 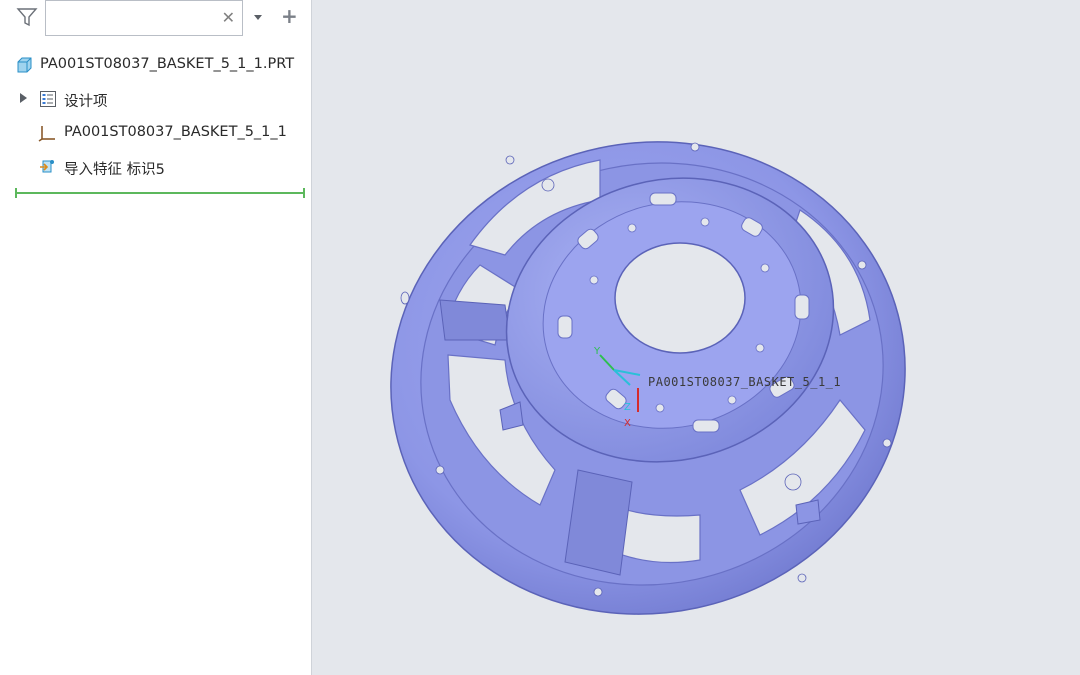 I want to click on axis-y-label: Y, so click(x=597, y=351).